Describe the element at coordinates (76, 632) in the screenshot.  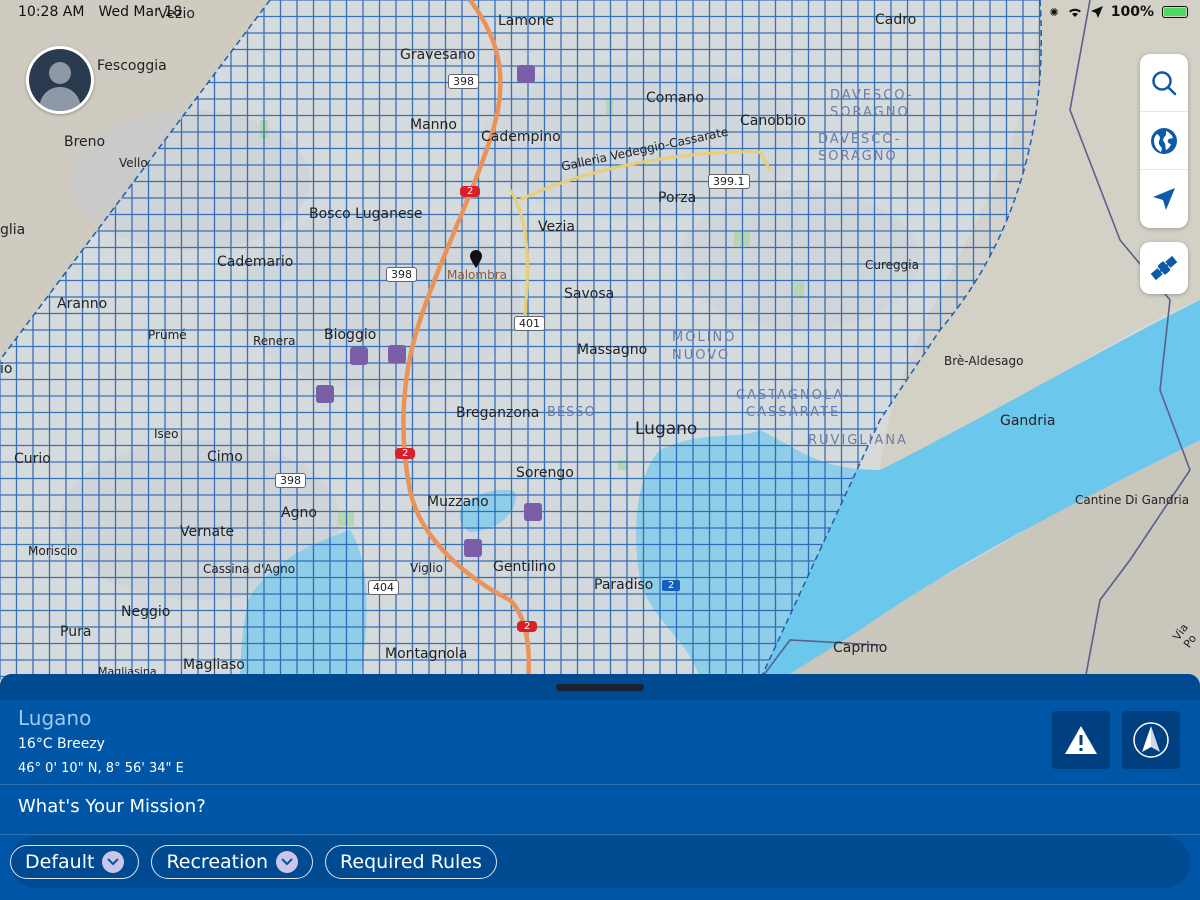
I see `place-label: Pura` at that location.